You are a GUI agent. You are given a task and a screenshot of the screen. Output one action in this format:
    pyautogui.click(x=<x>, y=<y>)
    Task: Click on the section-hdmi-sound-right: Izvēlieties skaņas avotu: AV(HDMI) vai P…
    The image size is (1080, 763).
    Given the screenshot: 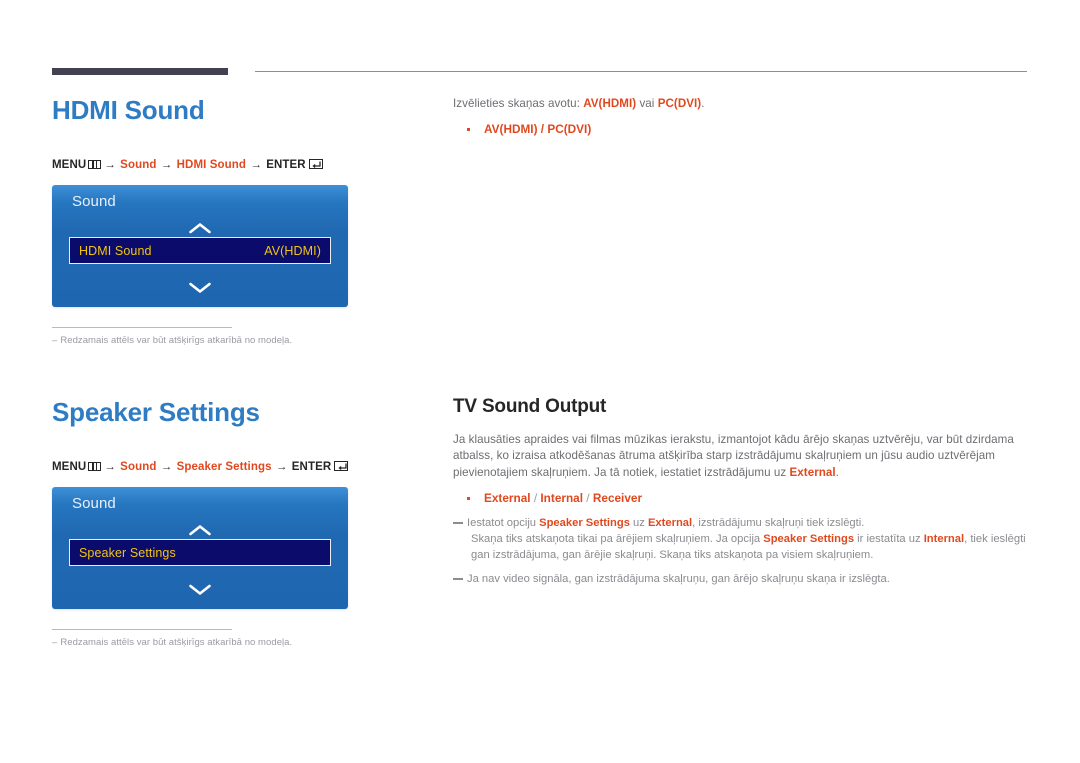 What is the action you would take?
    pyautogui.click(x=740, y=117)
    